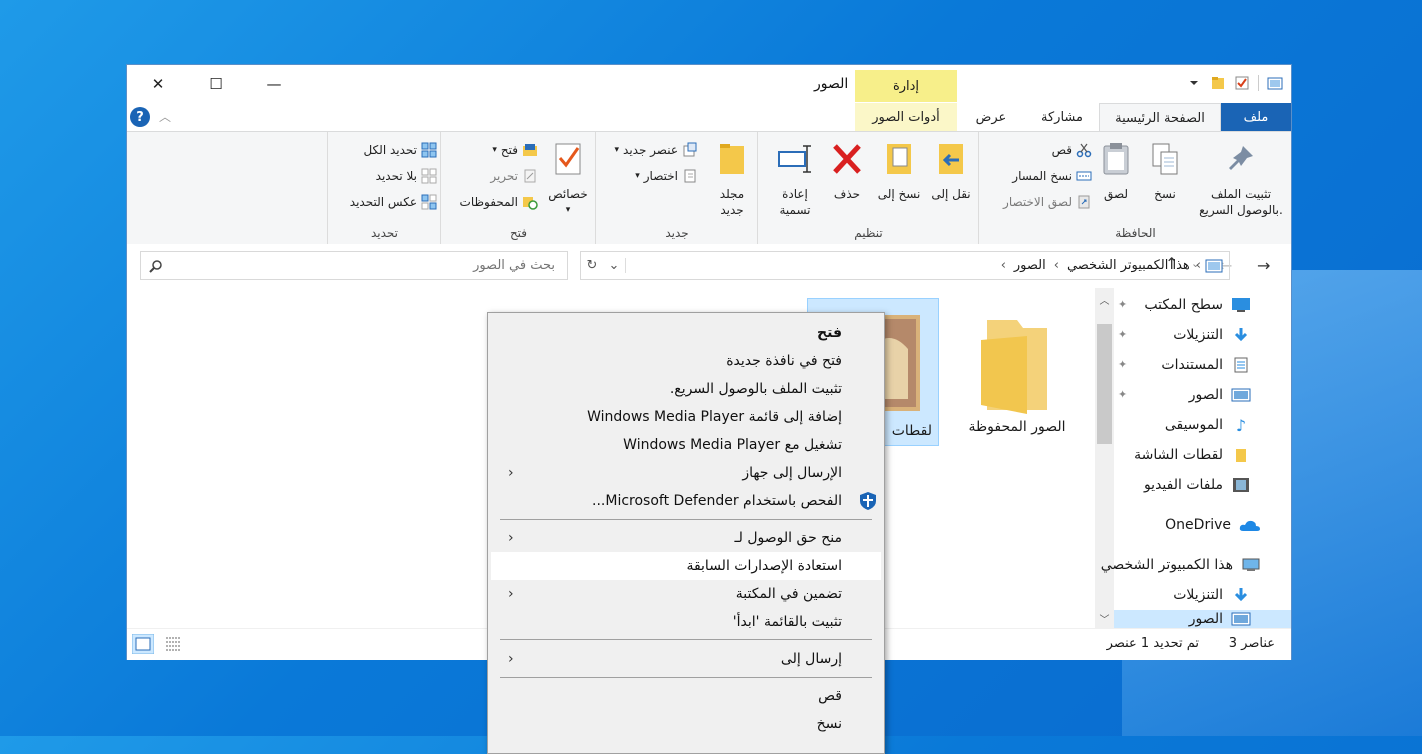  What do you see at coordinates (499, 202) in the screenshot?
I see `history-button: المحفوظات` at bounding box center [499, 202].